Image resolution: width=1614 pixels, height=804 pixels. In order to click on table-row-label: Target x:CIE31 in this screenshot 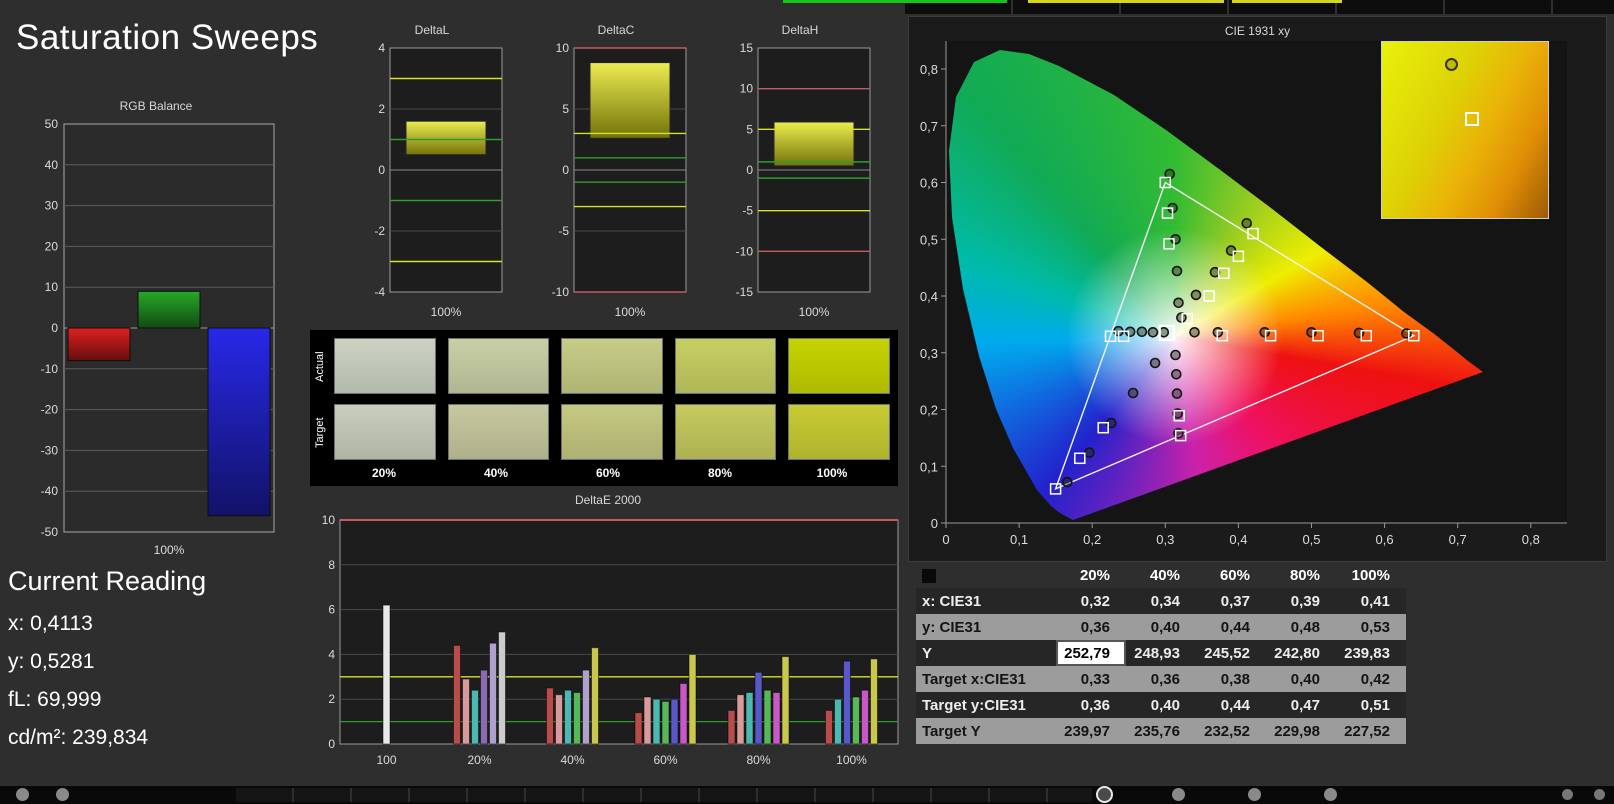, I will do `click(974, 679)`.